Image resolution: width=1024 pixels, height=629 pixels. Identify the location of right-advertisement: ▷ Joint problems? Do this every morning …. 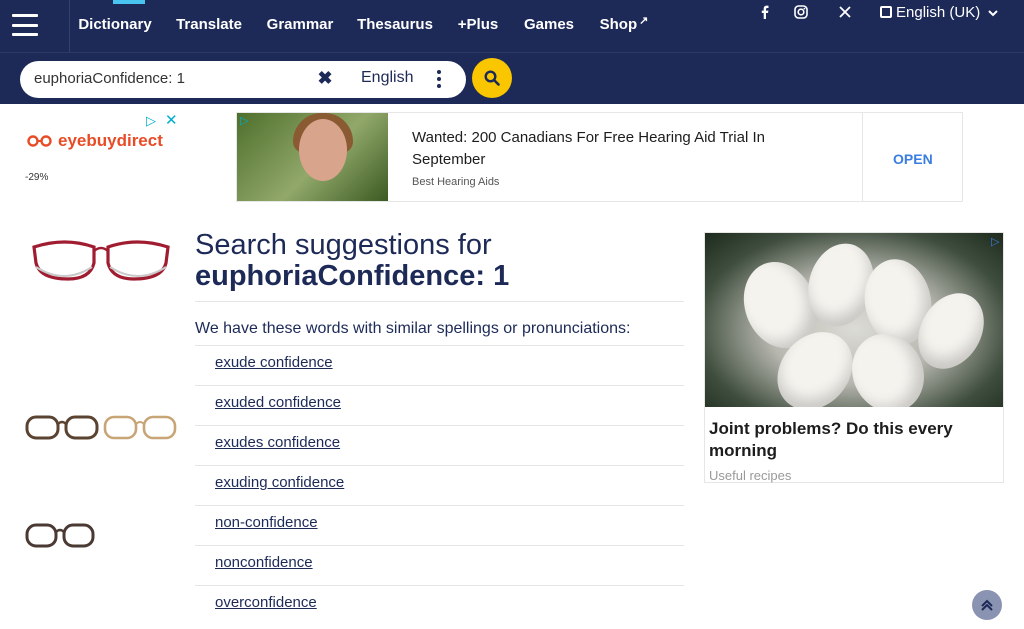
(854, 357).